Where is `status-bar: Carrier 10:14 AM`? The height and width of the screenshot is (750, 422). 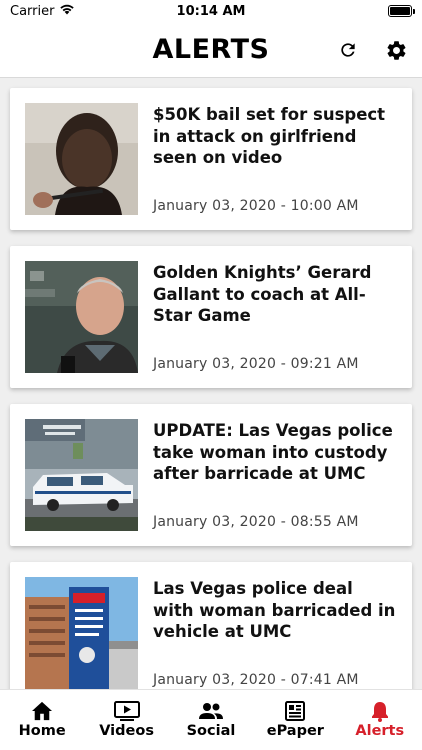
status-bar: Carrier 10:14 AM is located at coordinates (211, 11).